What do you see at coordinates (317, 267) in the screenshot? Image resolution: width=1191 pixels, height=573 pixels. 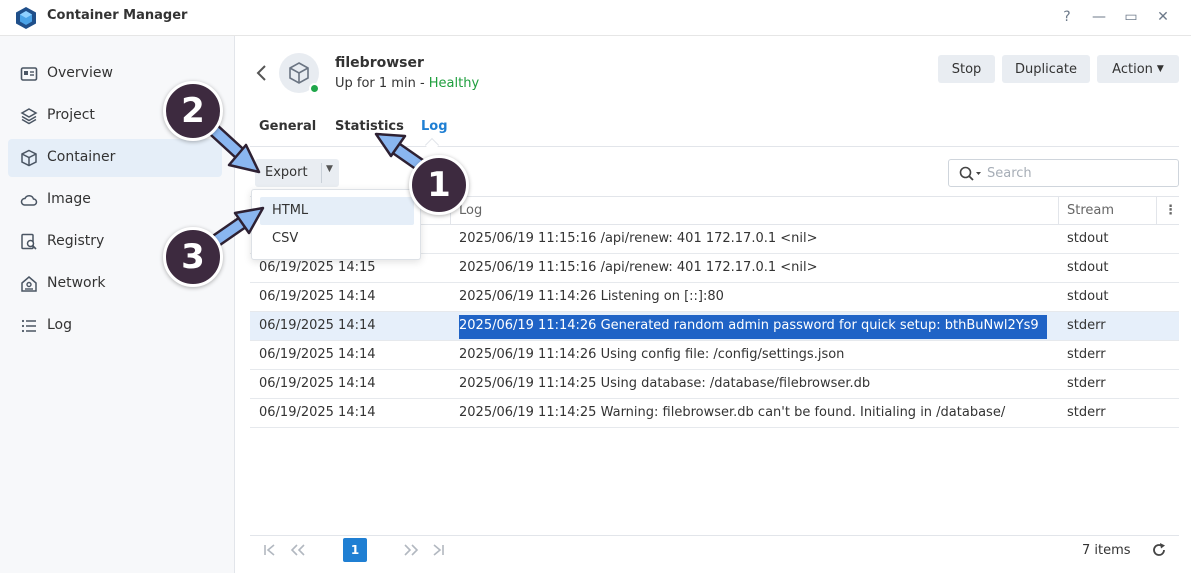 I see `date-cell: 06/19/2025 14:15` at bounding box center [317, 267].